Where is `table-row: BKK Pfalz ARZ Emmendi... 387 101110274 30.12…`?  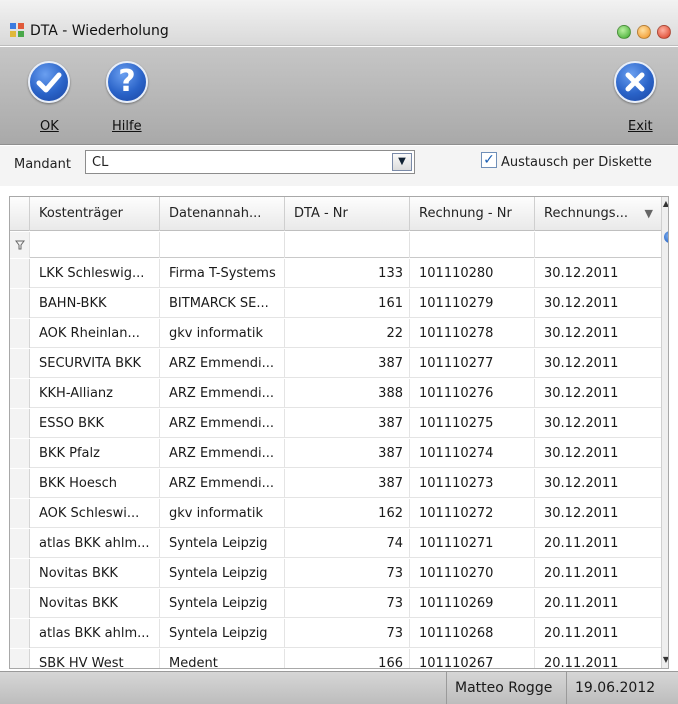 table-row: BKK Pfalz ARZ Emmendi... 387 101110274 30.12… is located at coordinates (335, 453).